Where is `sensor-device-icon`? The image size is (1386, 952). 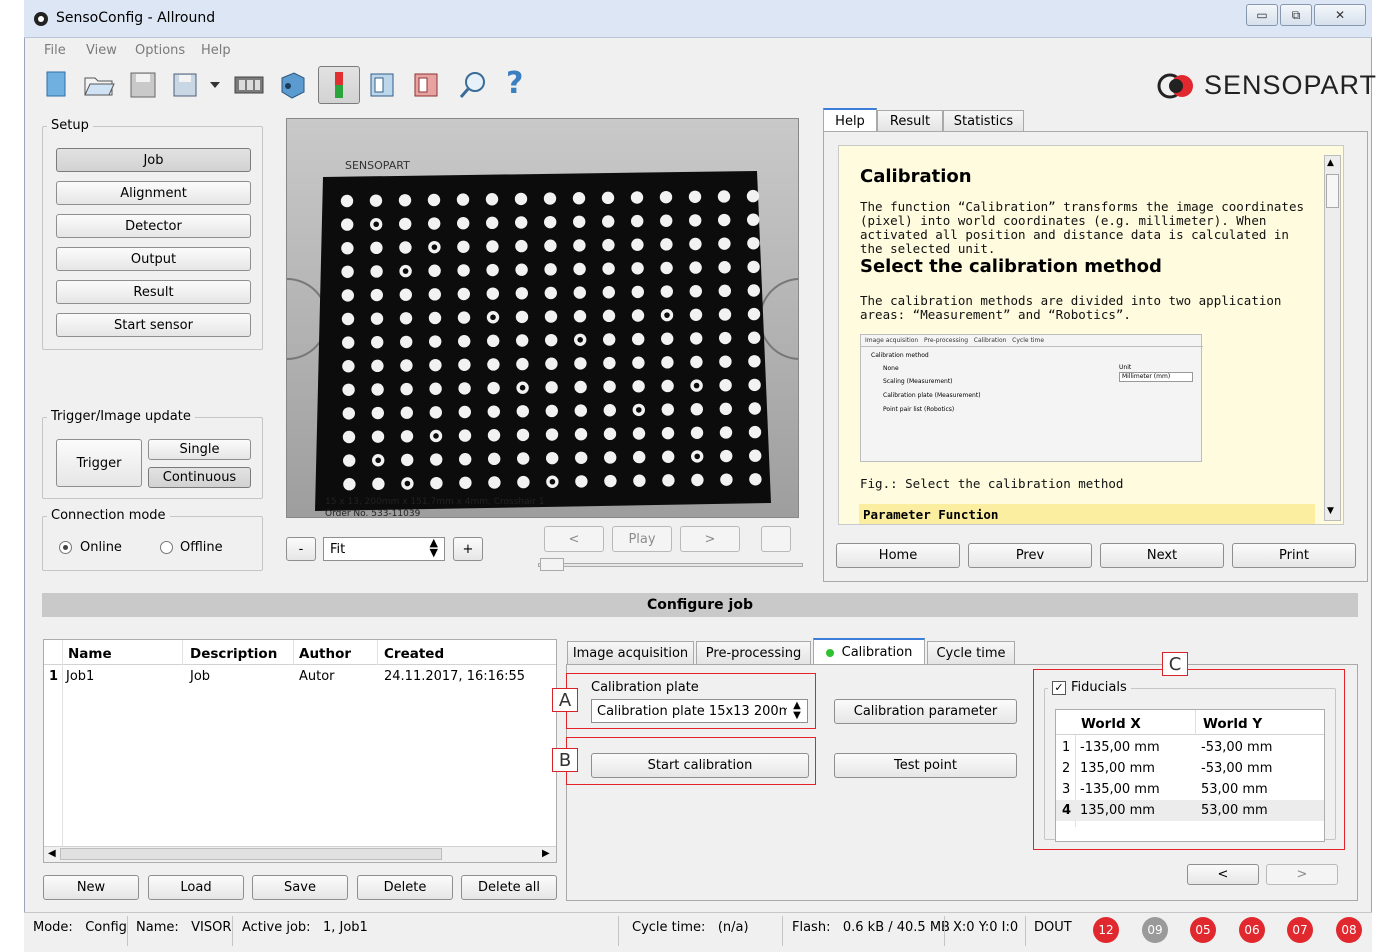 sensor-device-icon is located at coordinates (293, 85).